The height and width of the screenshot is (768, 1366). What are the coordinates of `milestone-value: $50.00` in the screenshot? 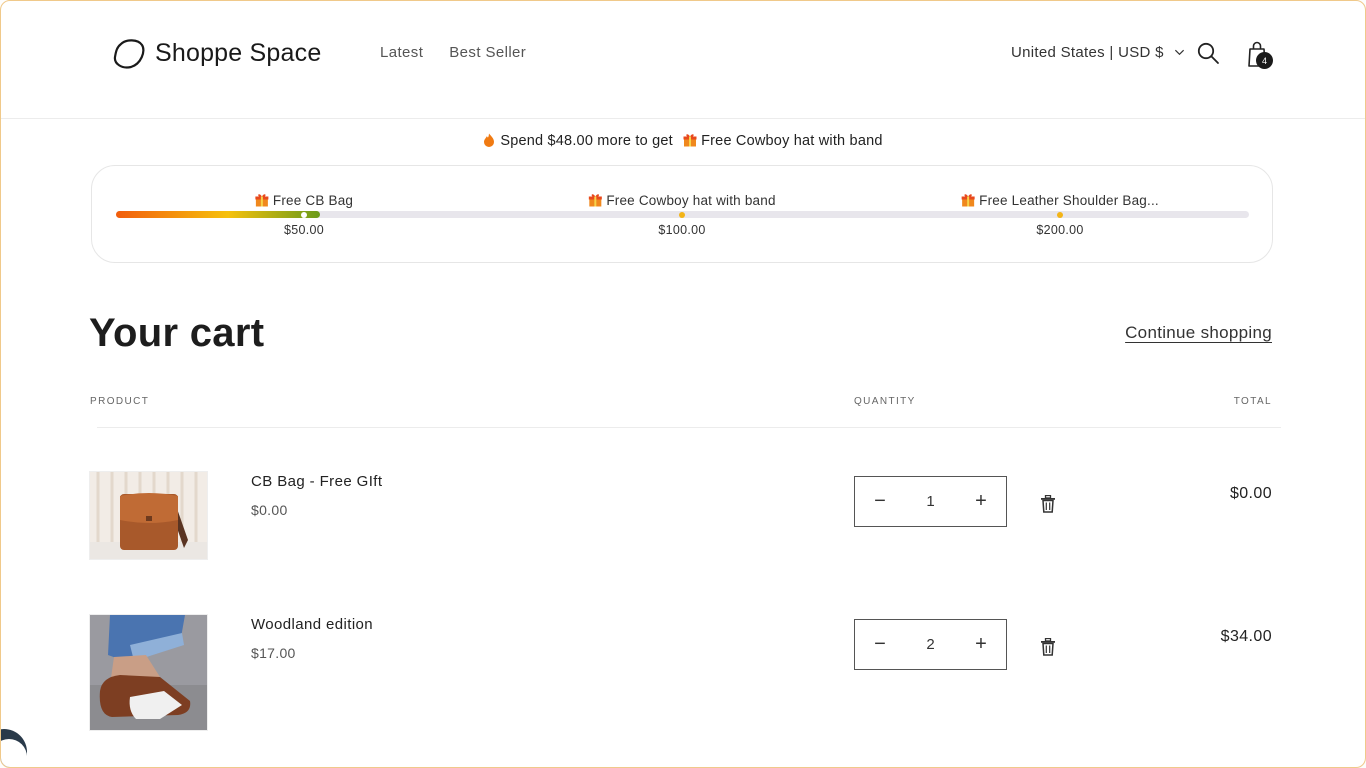 It's located at (304, 230).